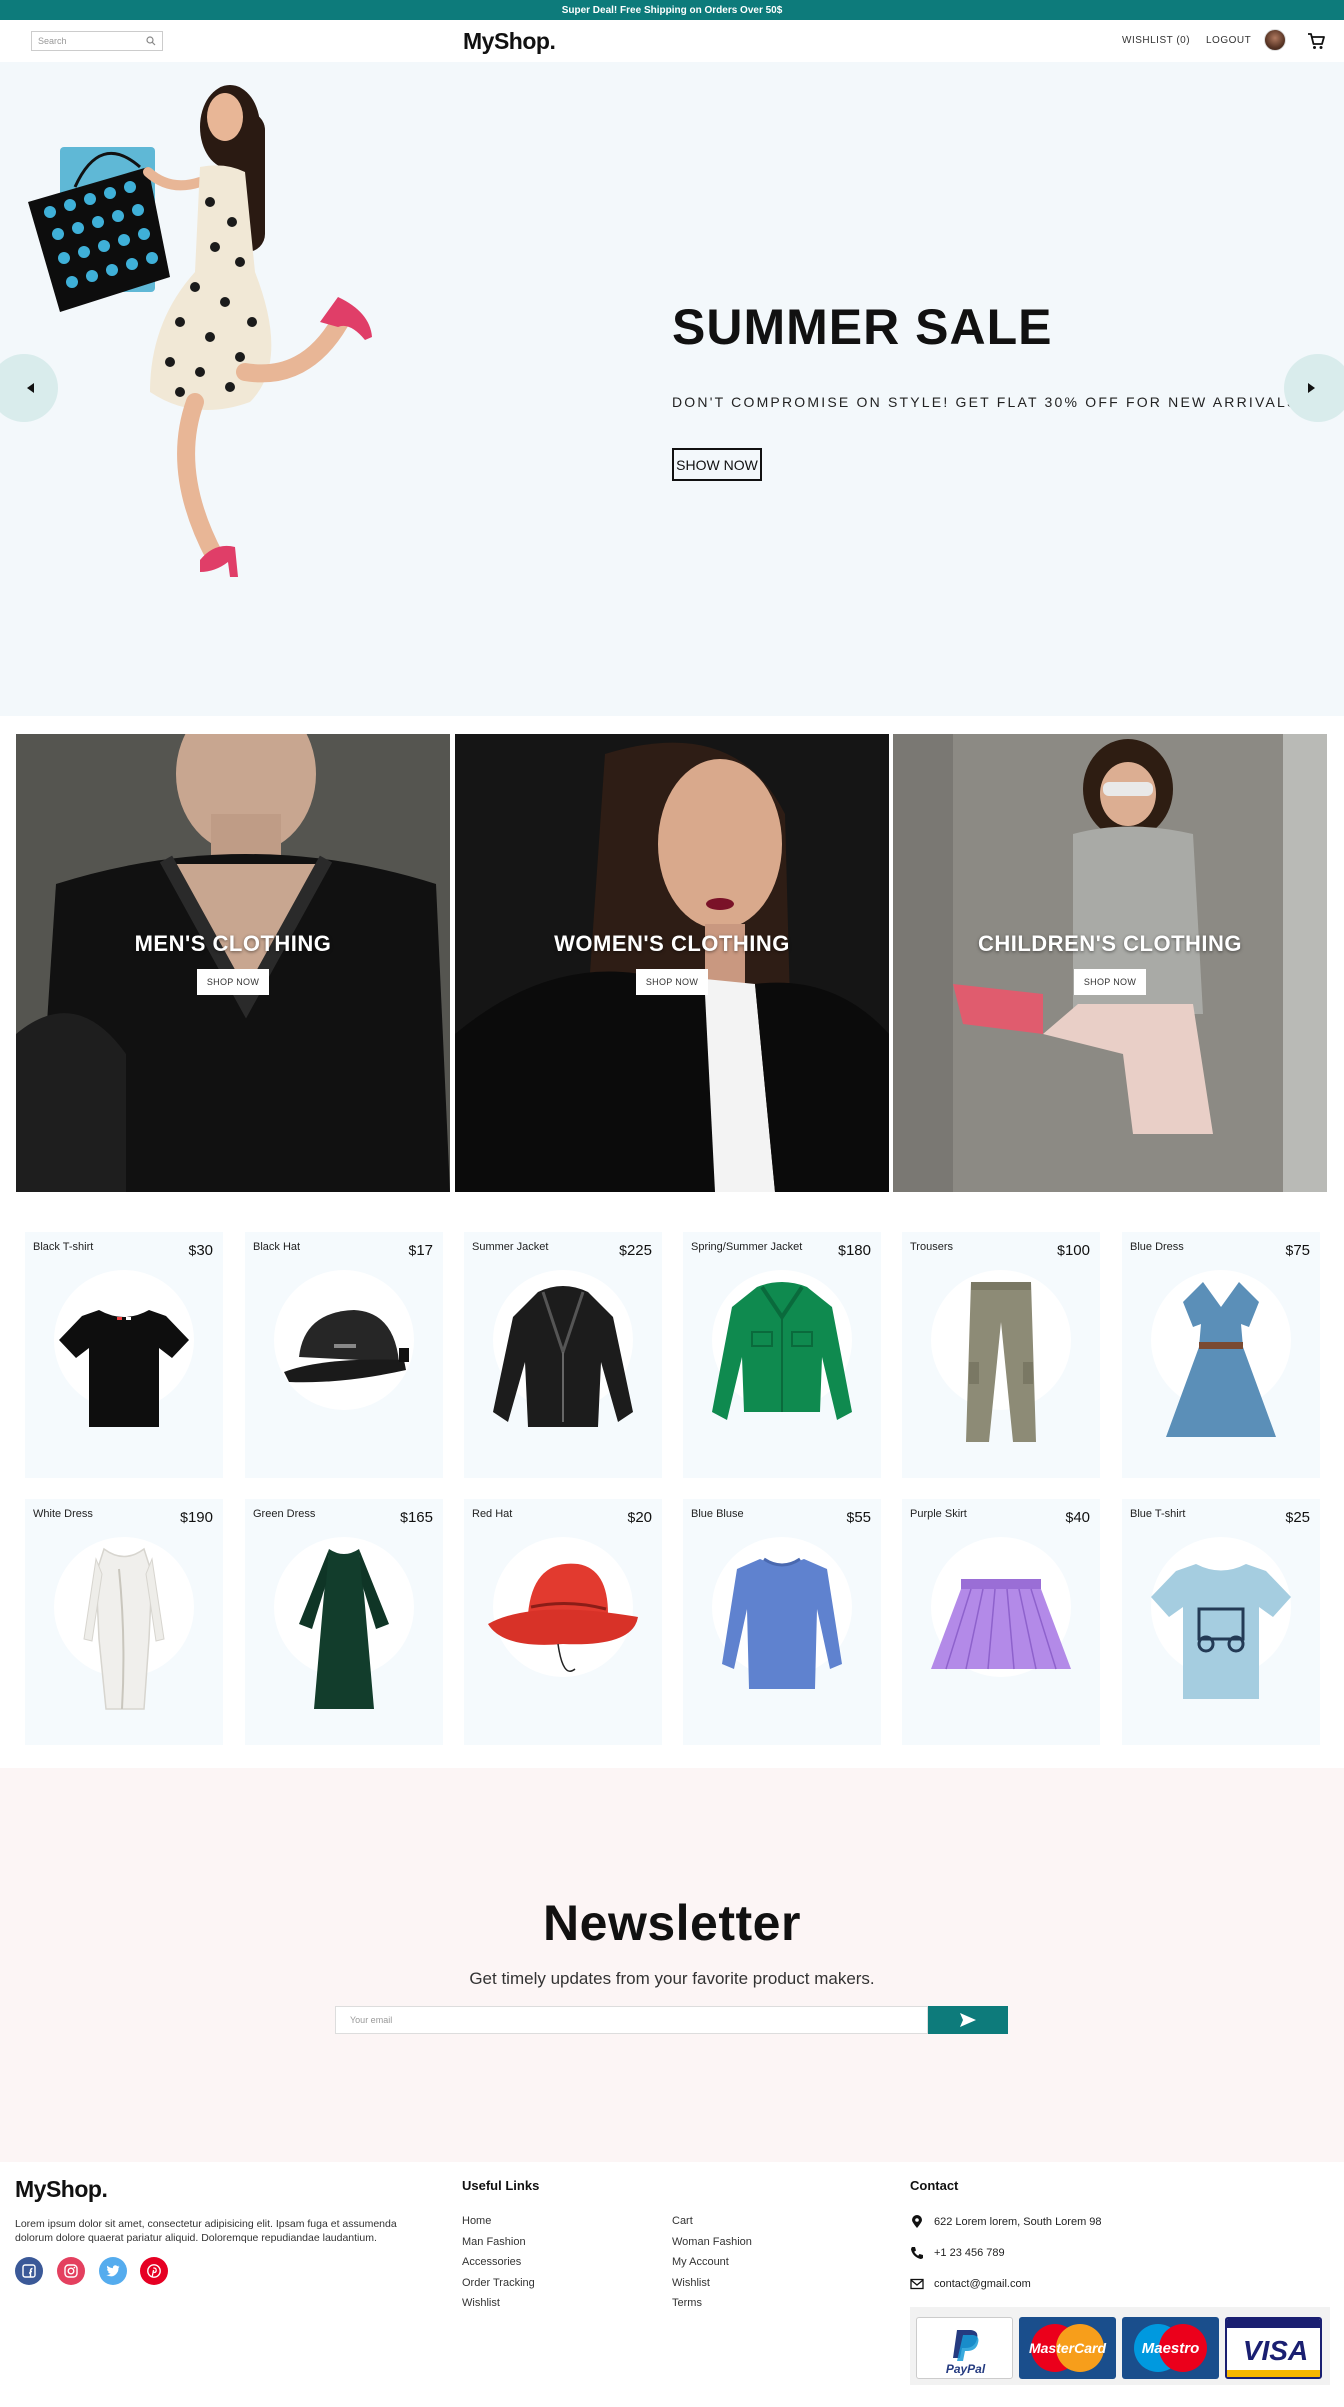 This screenshot has height=2407, width=1344. Describe the element at coordinates (1001, 1622) in the screenshot. I see `product-card: Purple Skirt $40` at that location.